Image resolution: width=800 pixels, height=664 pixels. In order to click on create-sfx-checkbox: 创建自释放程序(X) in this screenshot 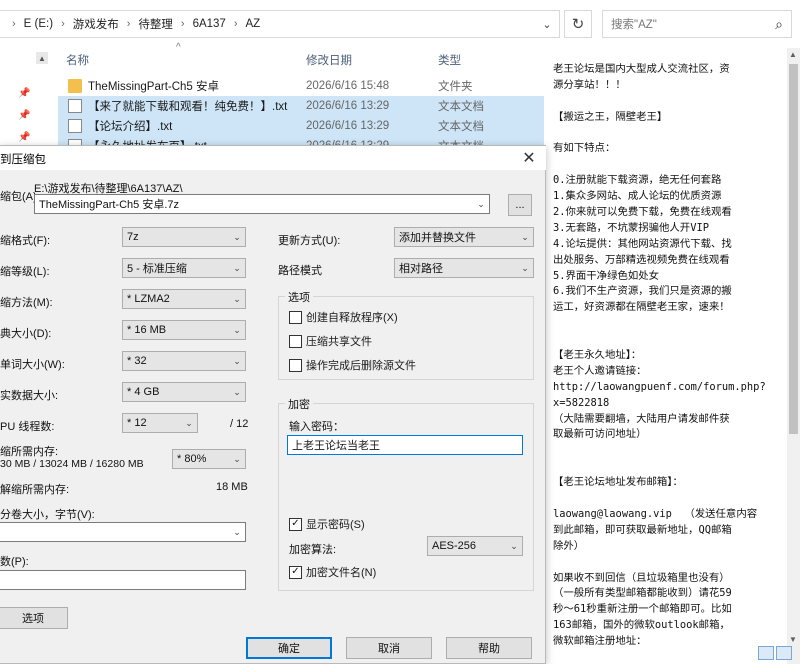, I will do `click(343, 317)`.